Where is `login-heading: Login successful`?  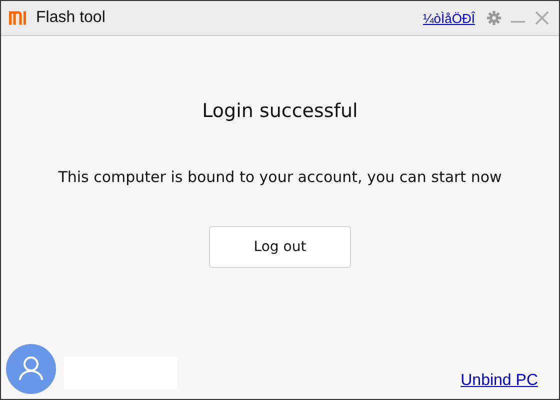
login-heading: Login successful is located at coordinates (280, 111).